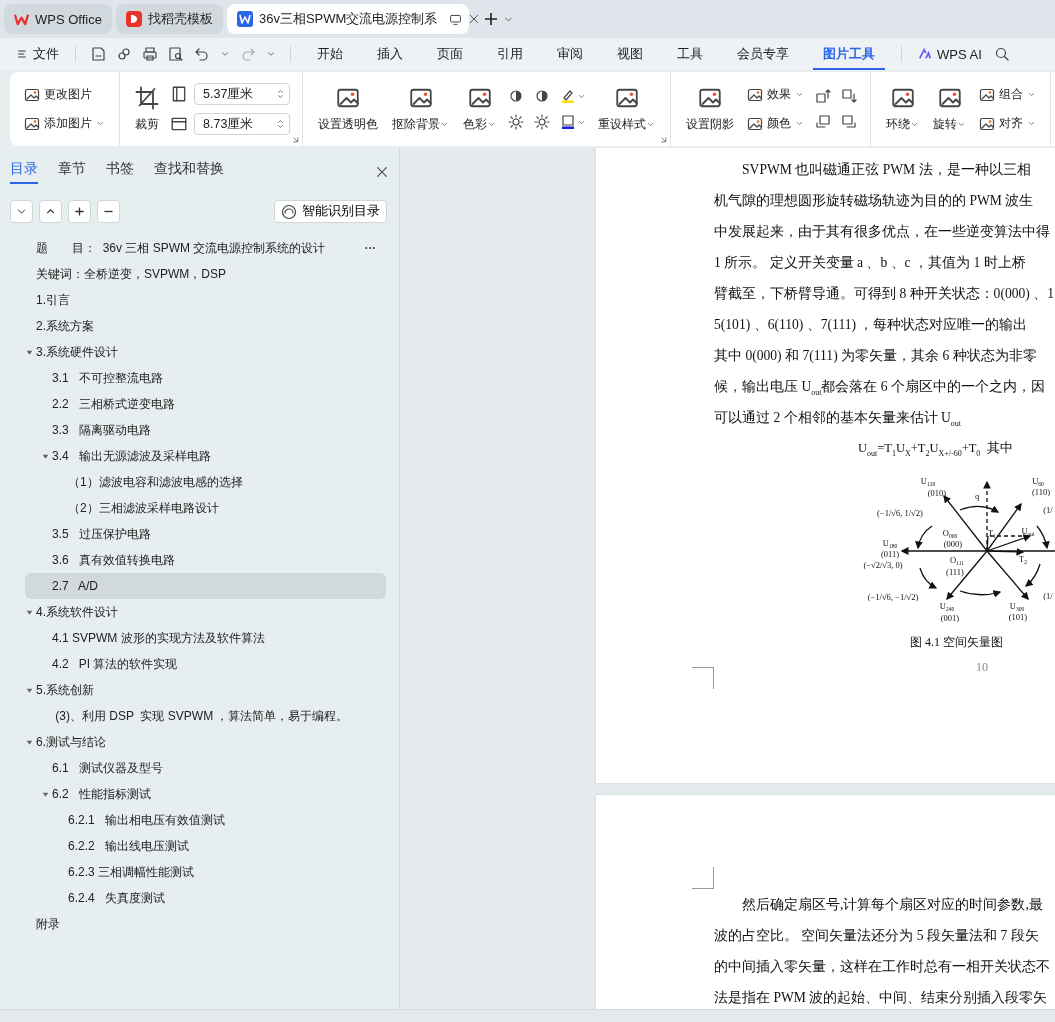 This screenshot has width=1055, height=1022. I want to click on menu-tab: 会员专享, so click(763, 54).